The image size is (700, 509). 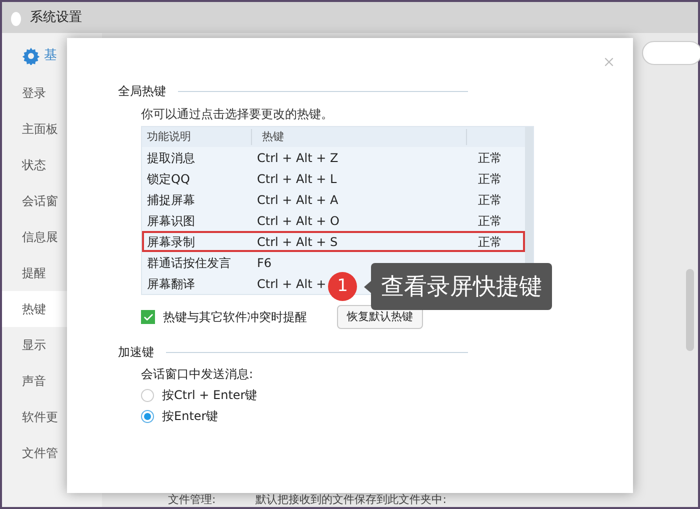 I want to click on table-row: 捕捉屏幕 Ctrl + Alt + A 正常, so click(x=333, y=199).